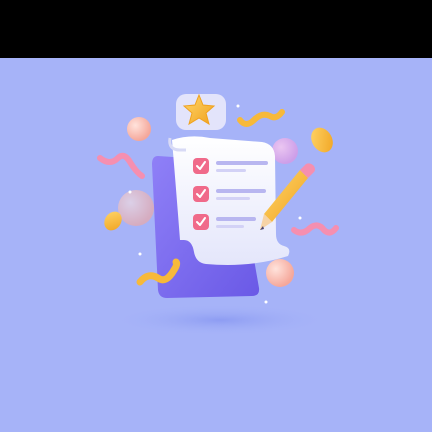  I want to click on sphere-top-left, so click(139, 129).